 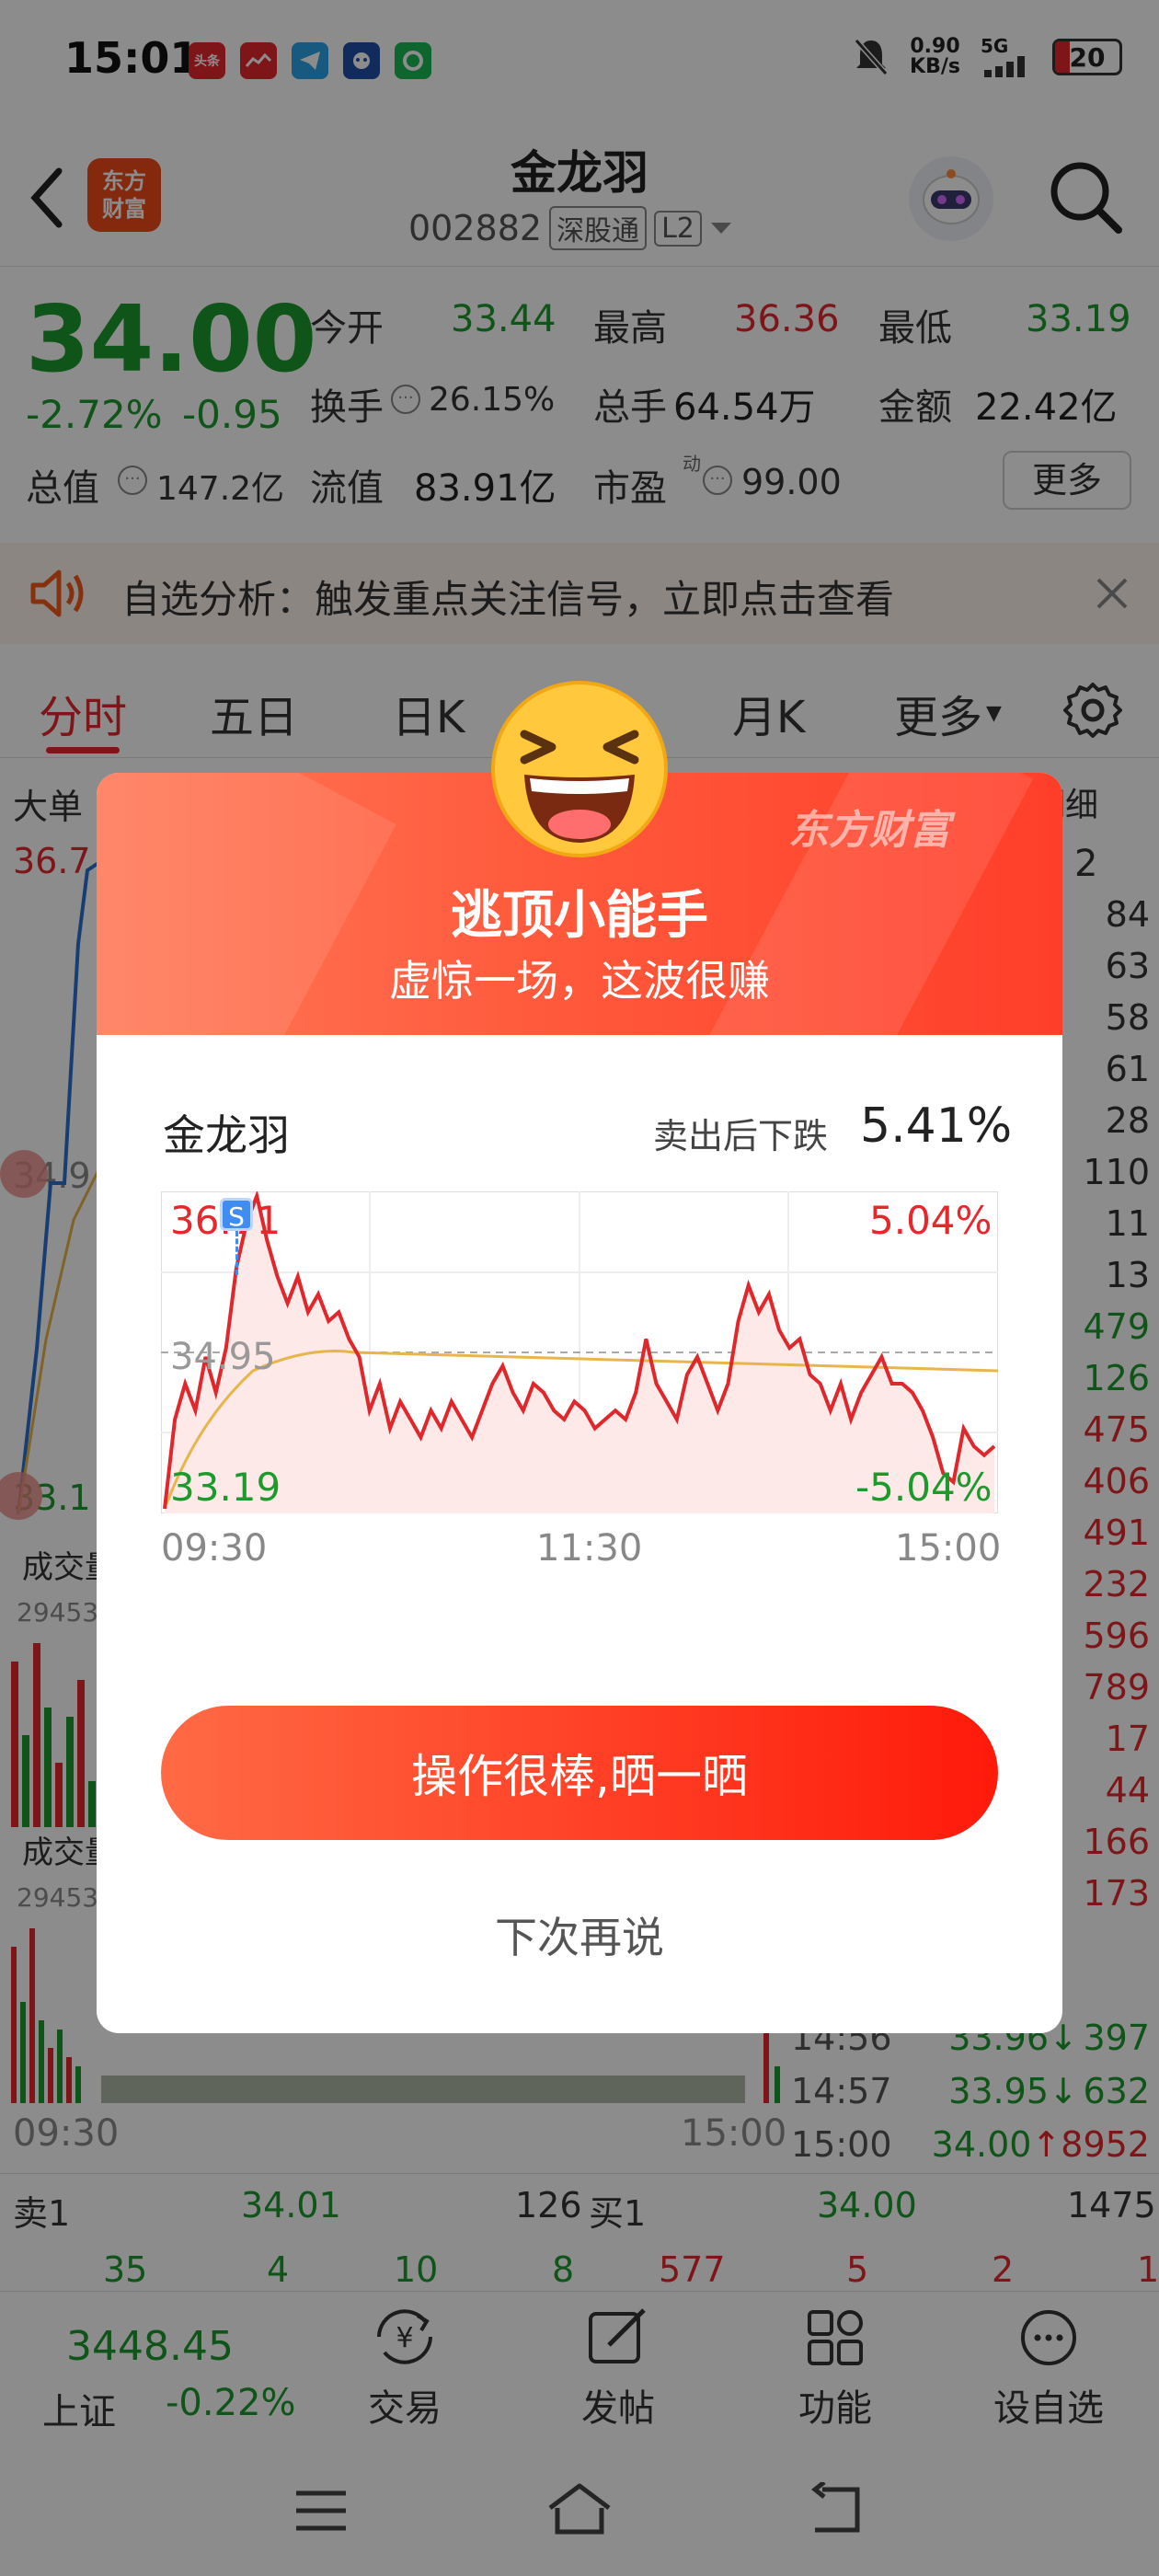 What do you see at coordinates (741, 1136) in the screenshot?
I see `drop-label: 卖出后下跌` at bounding box center [741, 1136].